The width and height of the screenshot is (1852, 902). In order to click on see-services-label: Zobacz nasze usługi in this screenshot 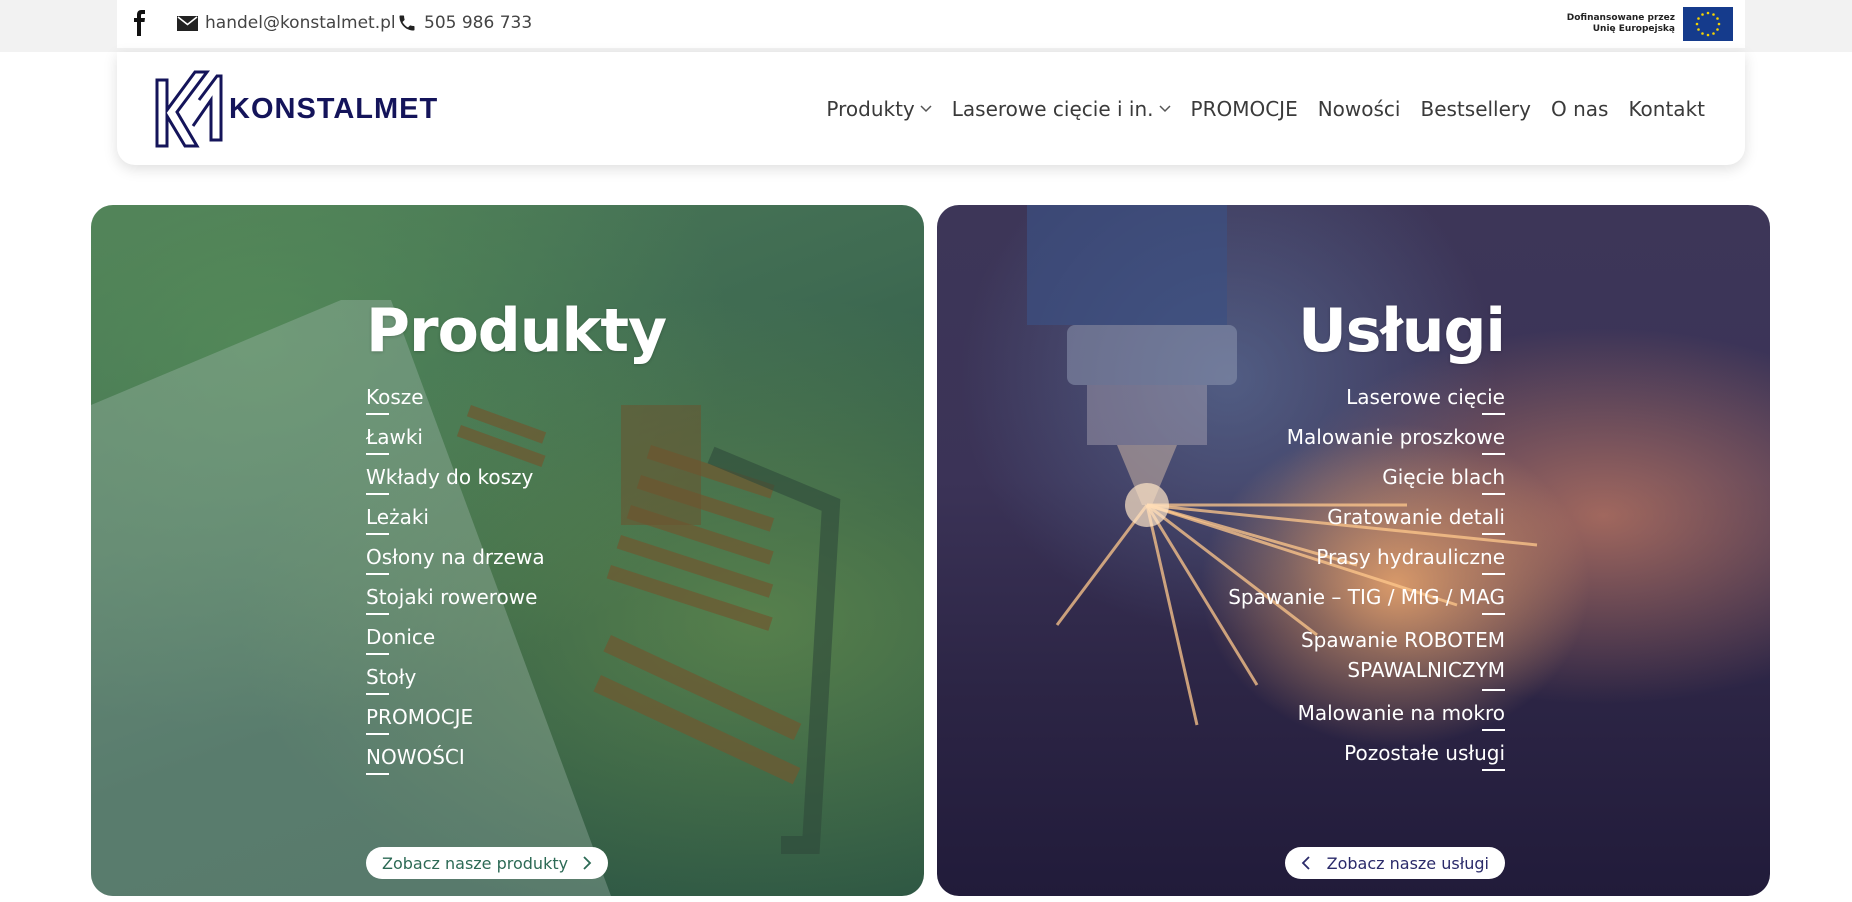, I will do `click(1407, 863)`.